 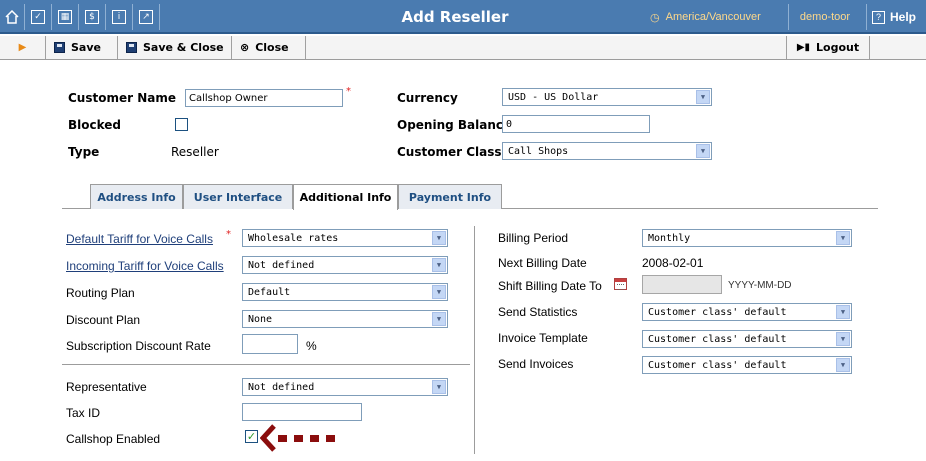 What do you see at coordinates (65, 17) in the screenshot?
I see `grid-icon: ▦` at bounding box center [65, 17].